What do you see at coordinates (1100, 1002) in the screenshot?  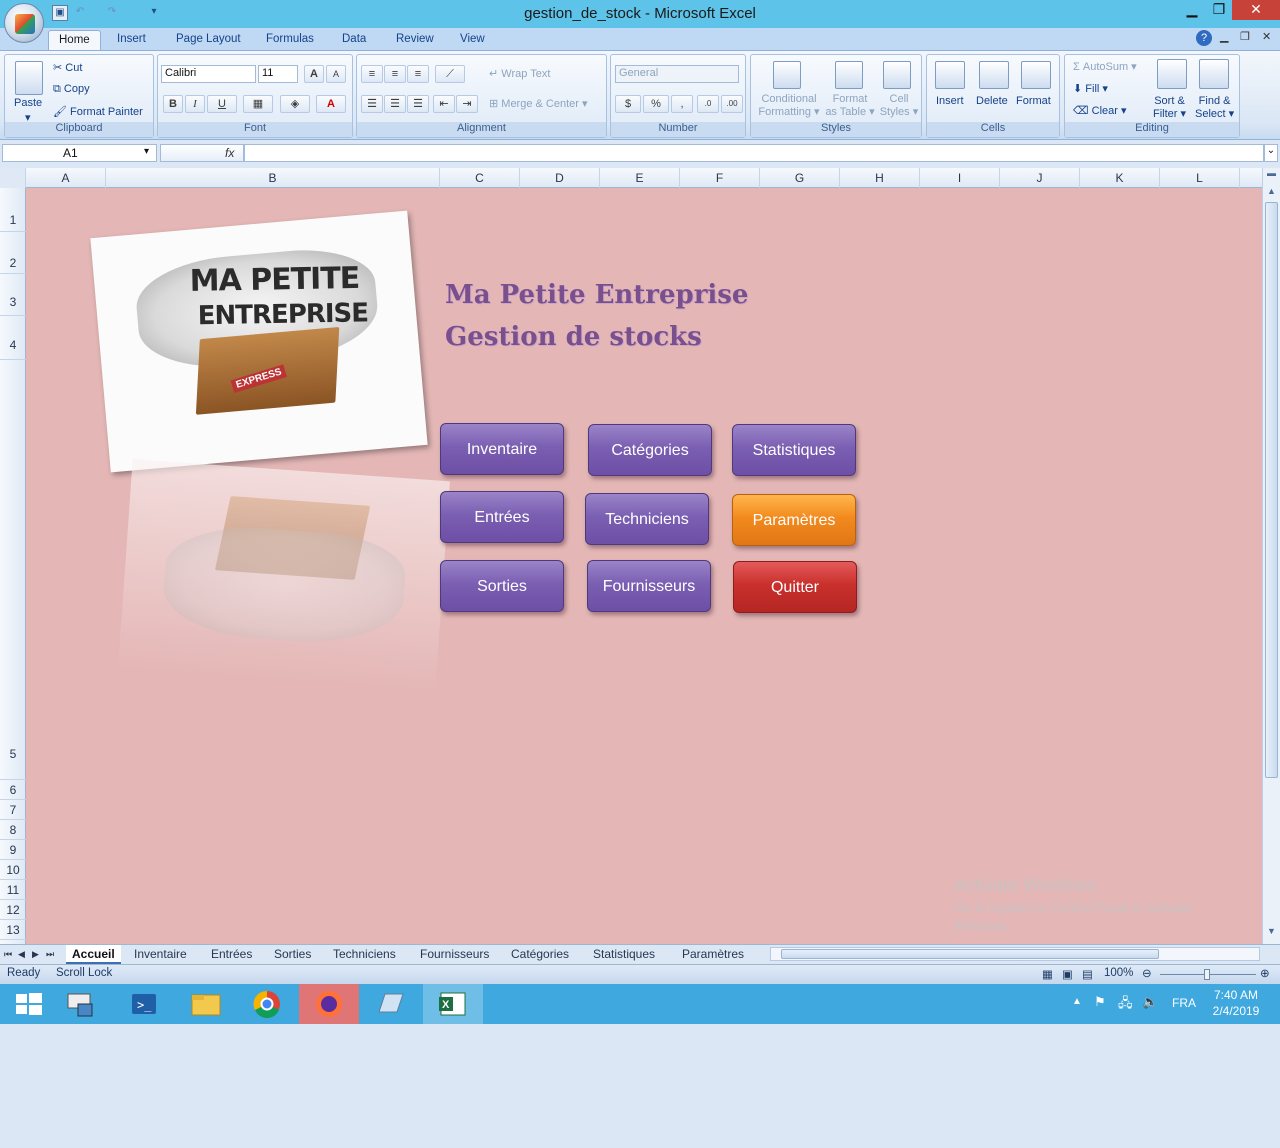 I see `action-center-icon: ⚑` at bounding box center [1100, 1002].